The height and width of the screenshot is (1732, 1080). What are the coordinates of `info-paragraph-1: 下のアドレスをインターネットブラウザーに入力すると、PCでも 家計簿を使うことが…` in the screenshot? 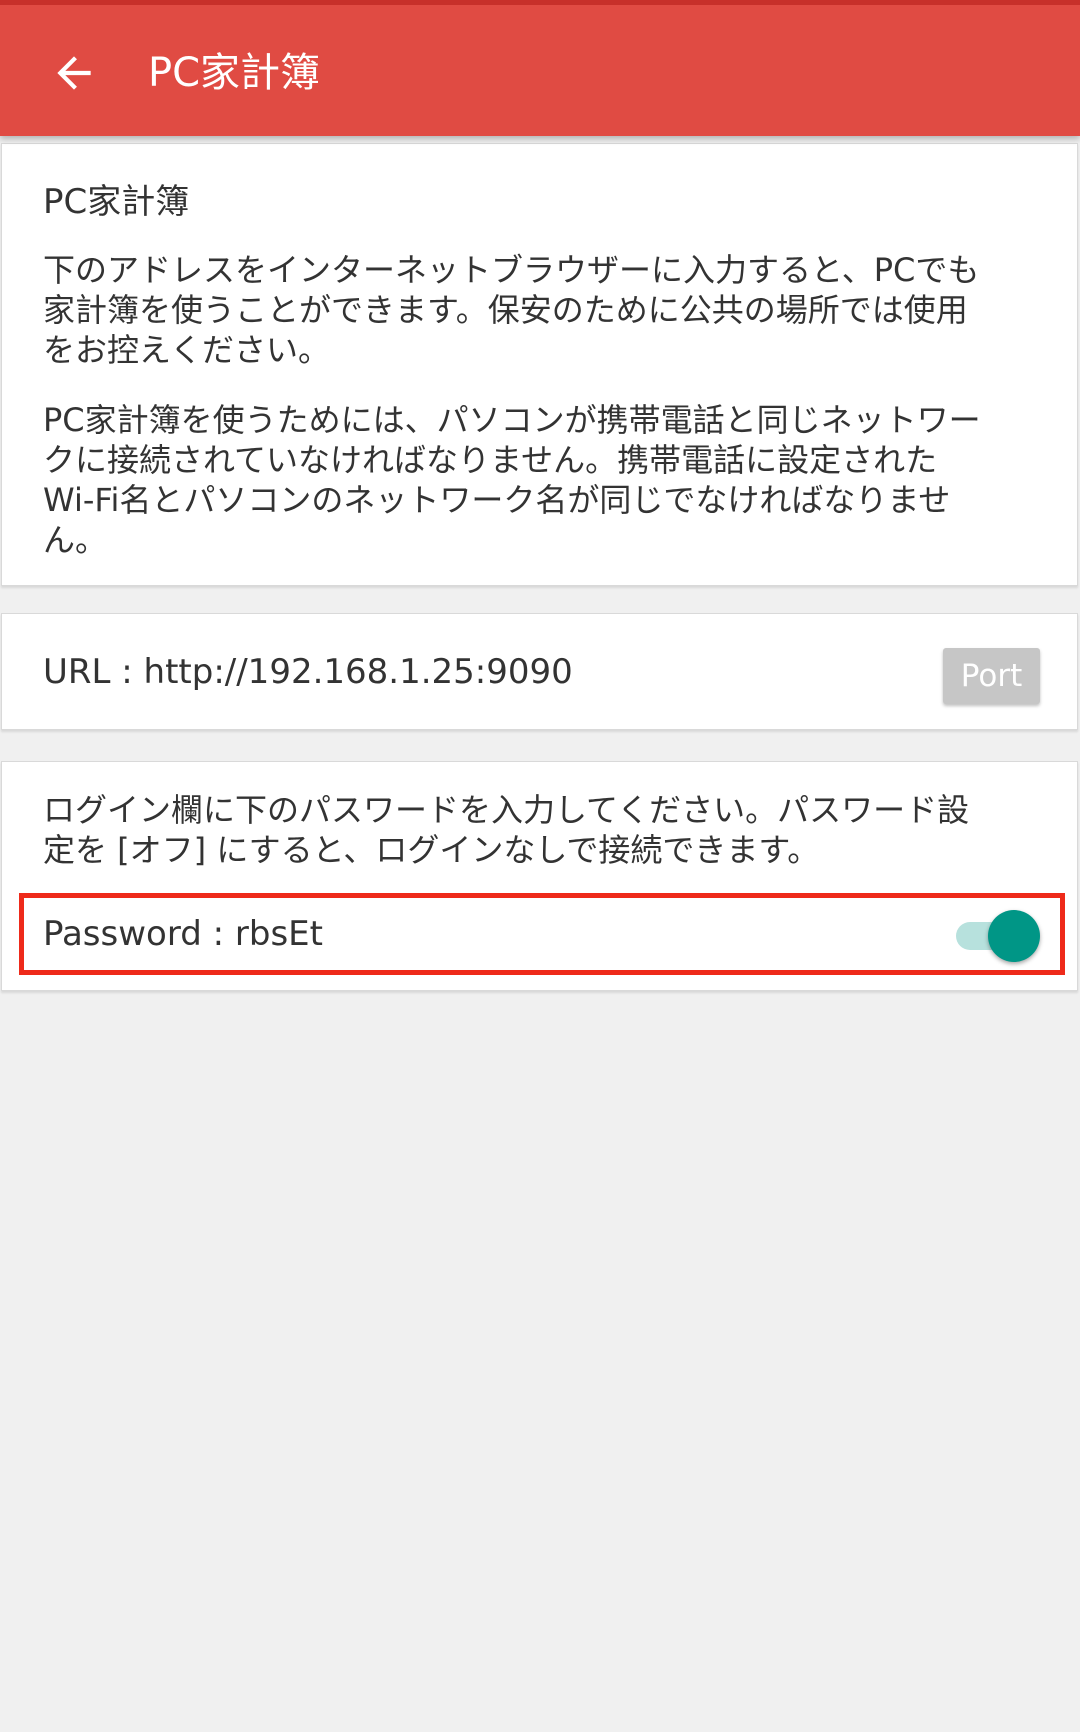 It's located at (543, 310).